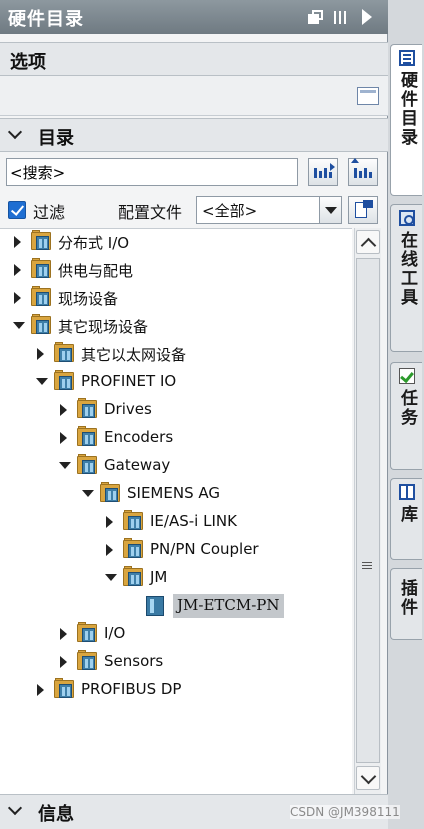  I want to click on search-input, so click(151, 172).